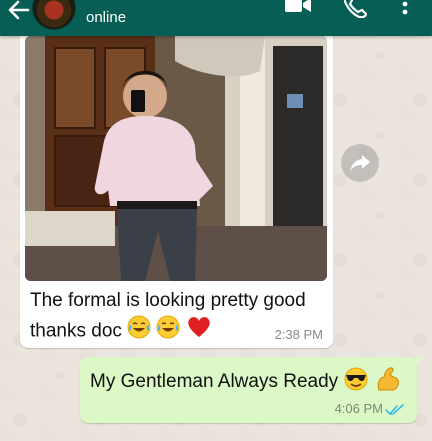 This screenshot has width=432, height=441. Describe the element at coordinates (54, 15) in the screenshot. I see `contact-avatar` at that location.